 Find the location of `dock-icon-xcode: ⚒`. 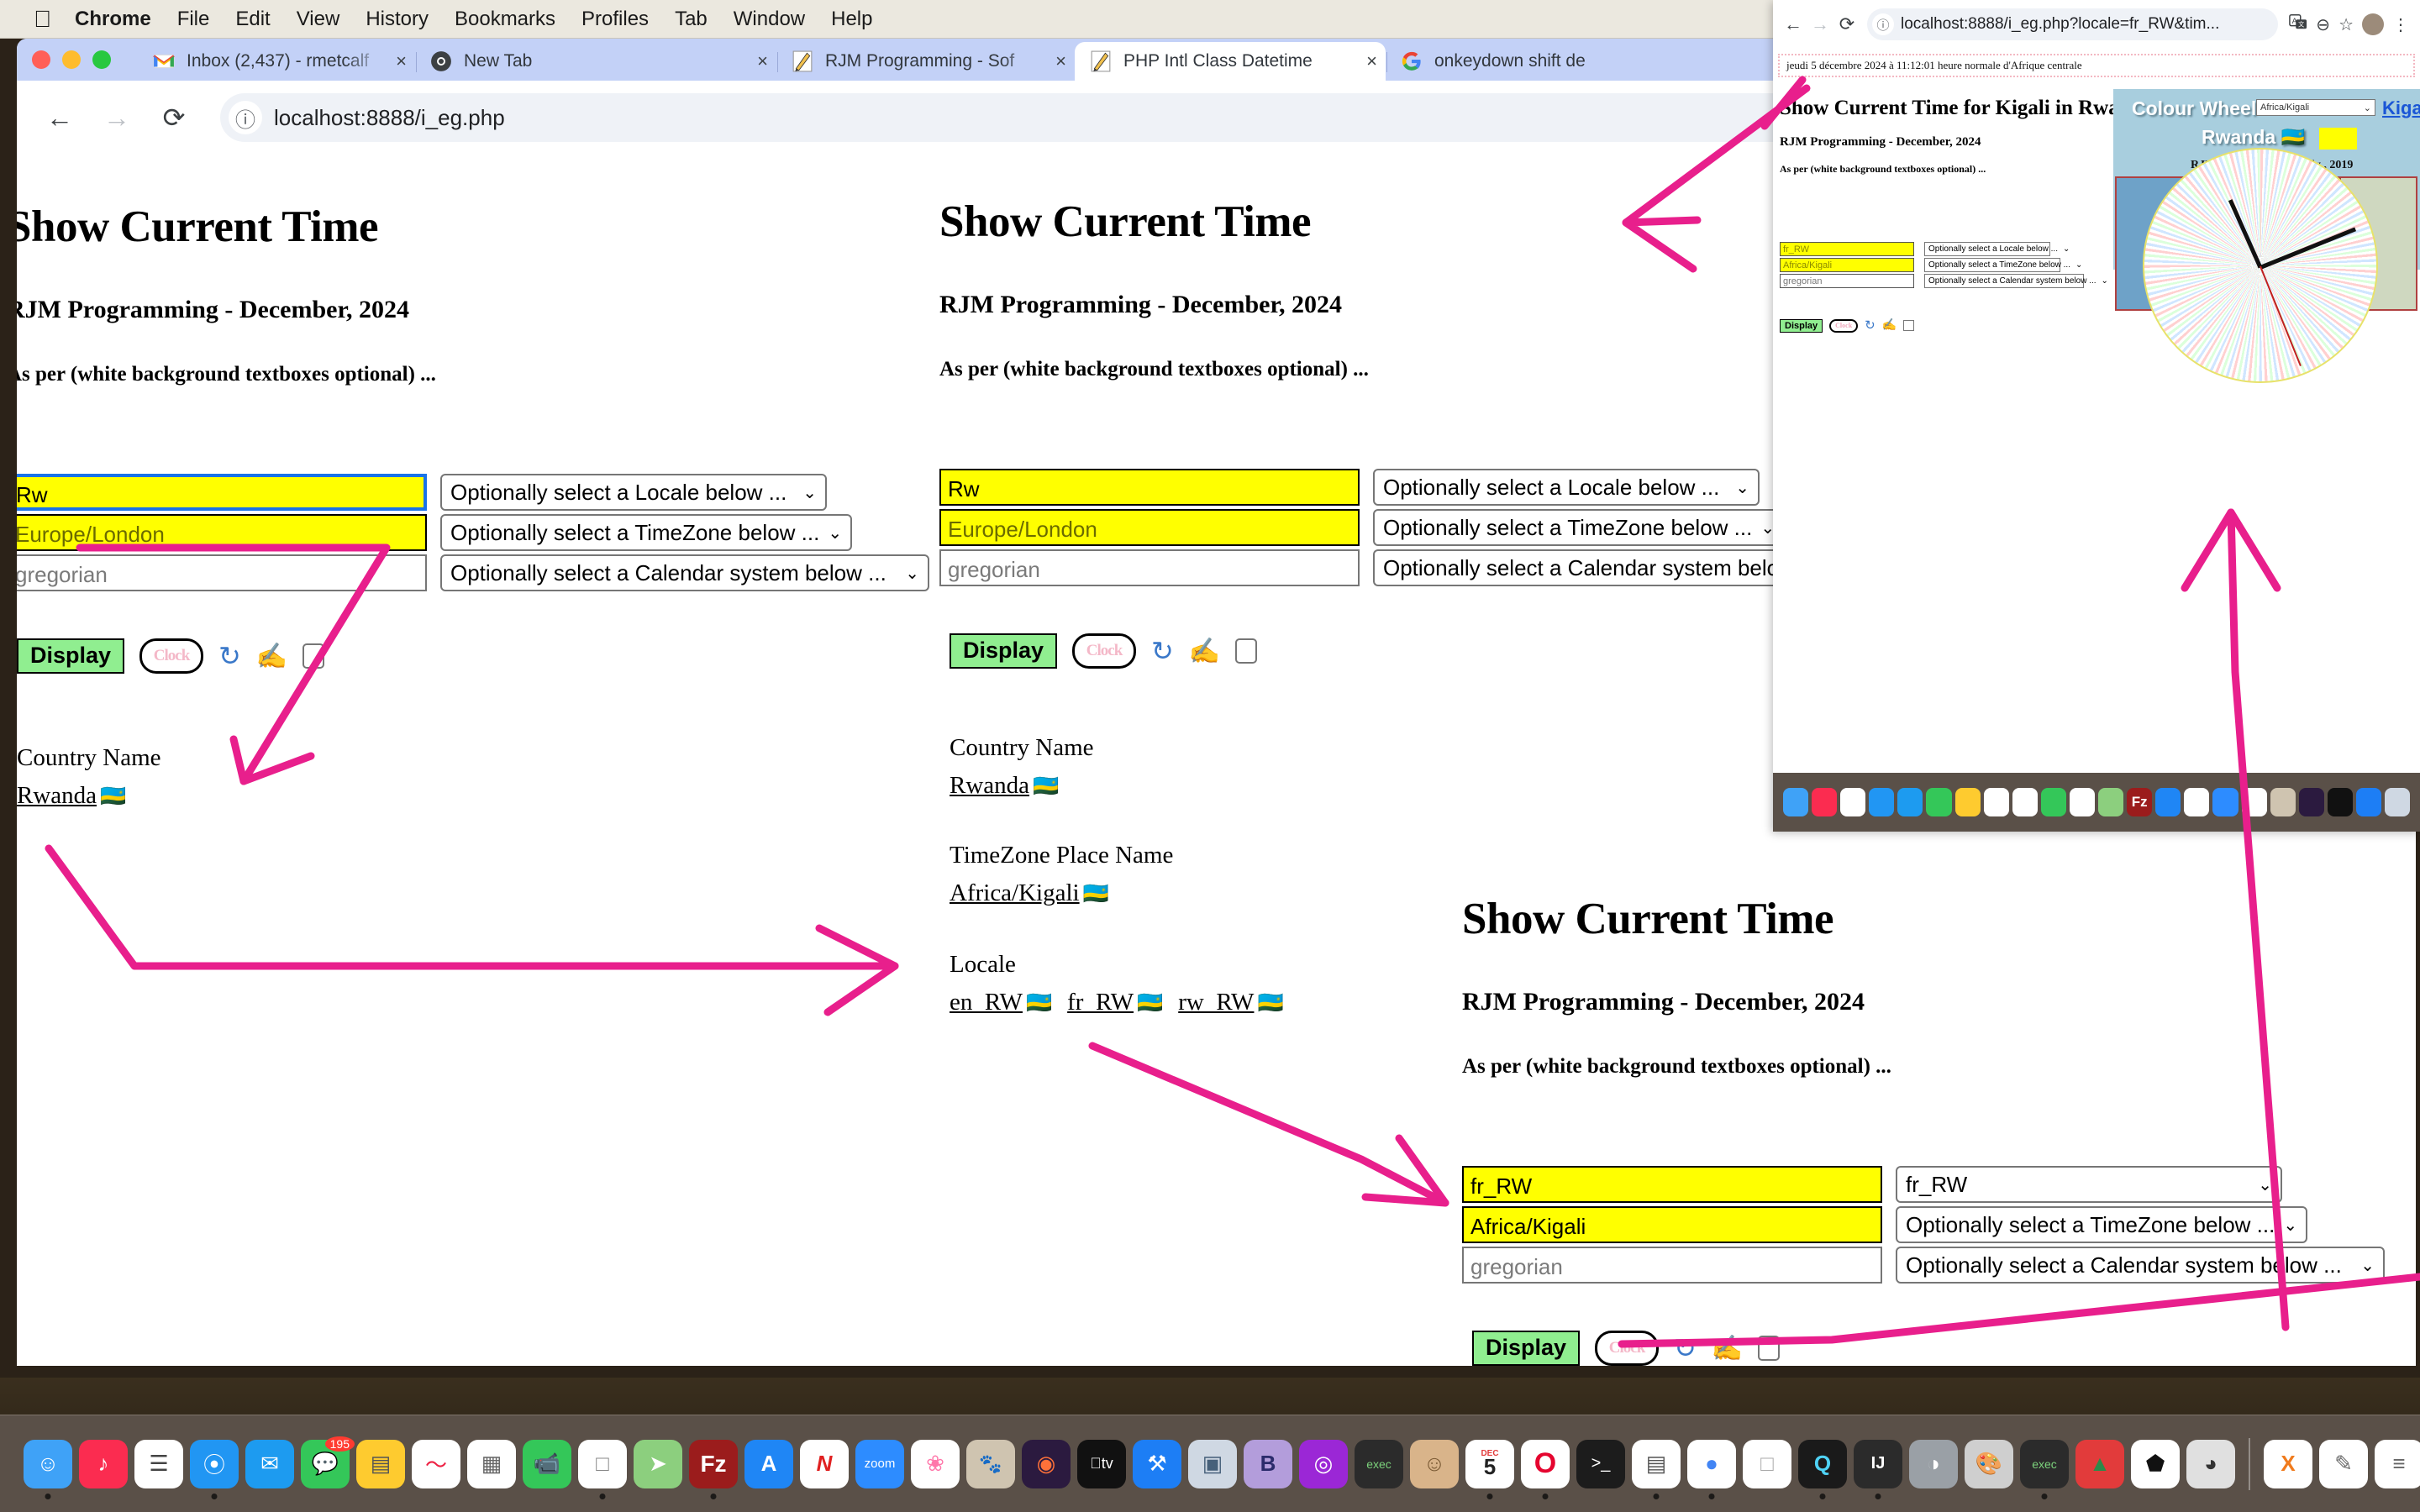

dock-icon-xcode: ⚒ is located at coordinates (1157, 1463).